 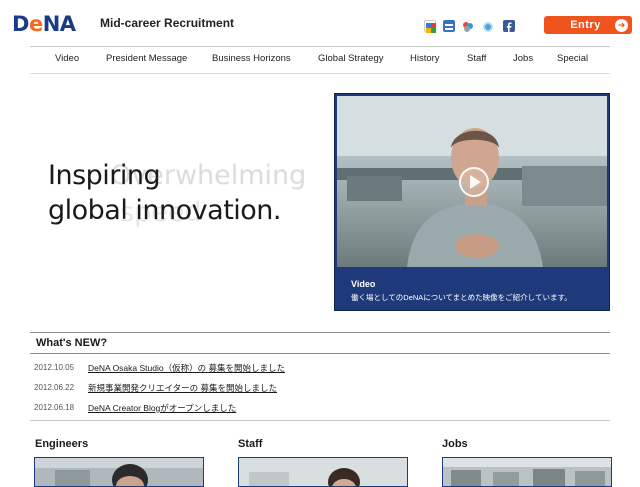 What do you see at coordinates (167, 23) in the screenshot?
I see `site-title: Mid-career Recruitment` at bounding box center [167, 23].